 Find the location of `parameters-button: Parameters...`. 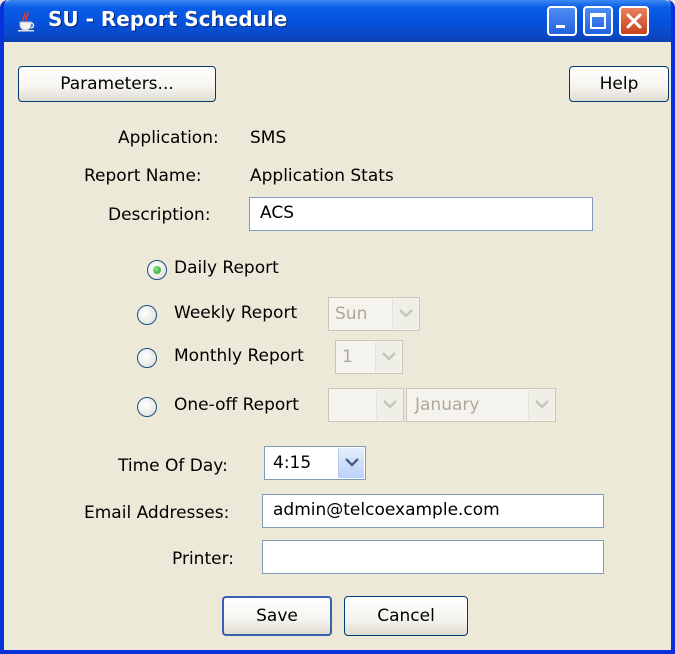

parameters-button: Parameters... is located at coordinates (117, 84).